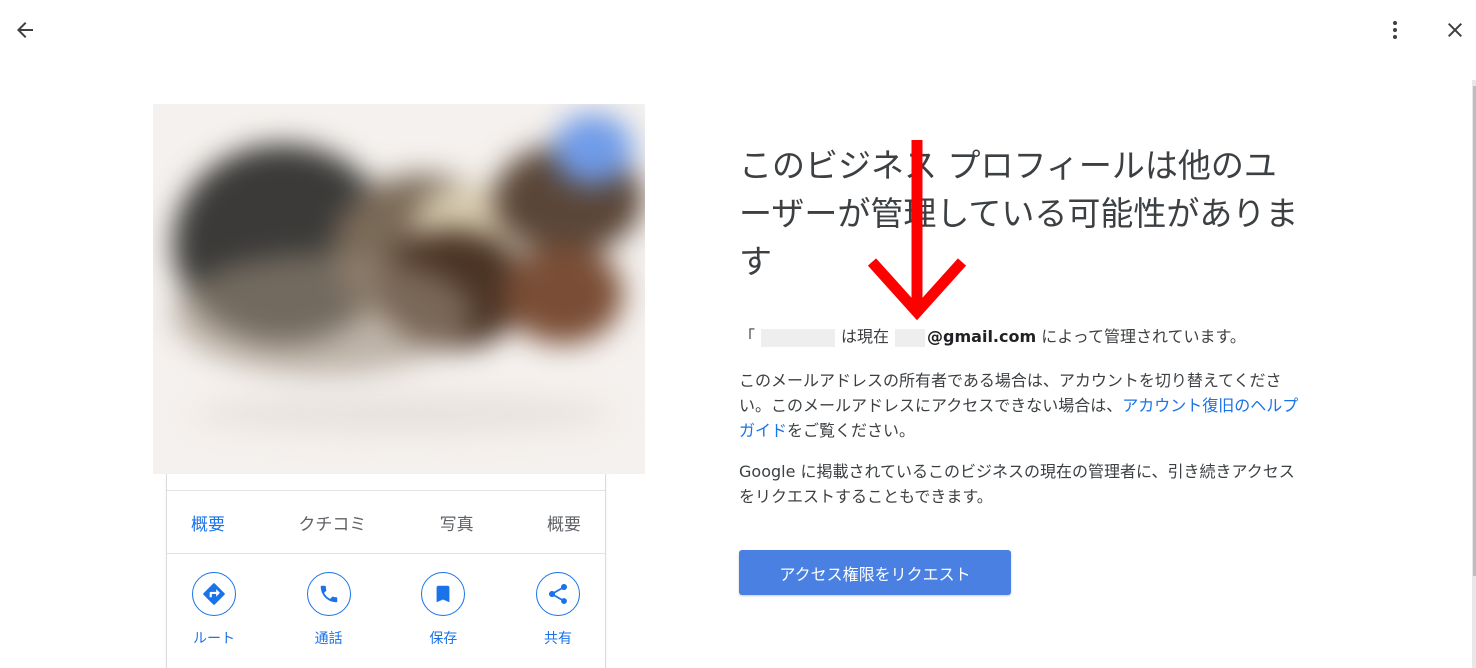 This screenshot has width=1476, height=668. I want to click on back-button, so click(25, 30).